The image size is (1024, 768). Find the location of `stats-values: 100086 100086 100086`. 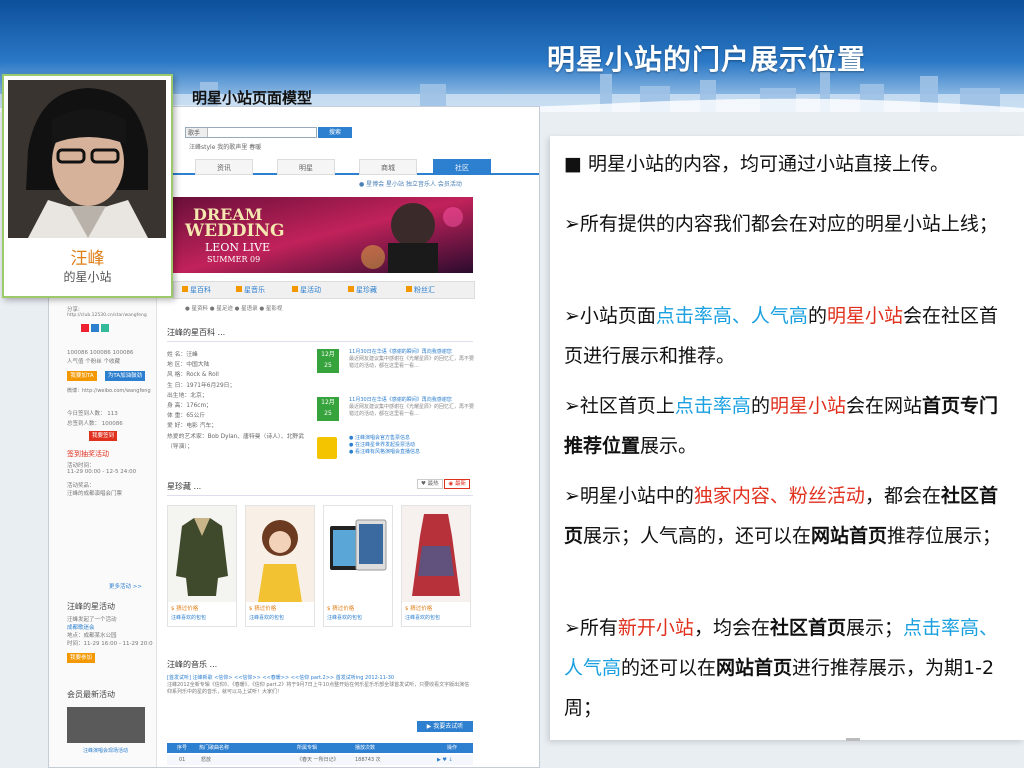

stats-values: 100086 100086 100086 is located at coordinates (100, 353).